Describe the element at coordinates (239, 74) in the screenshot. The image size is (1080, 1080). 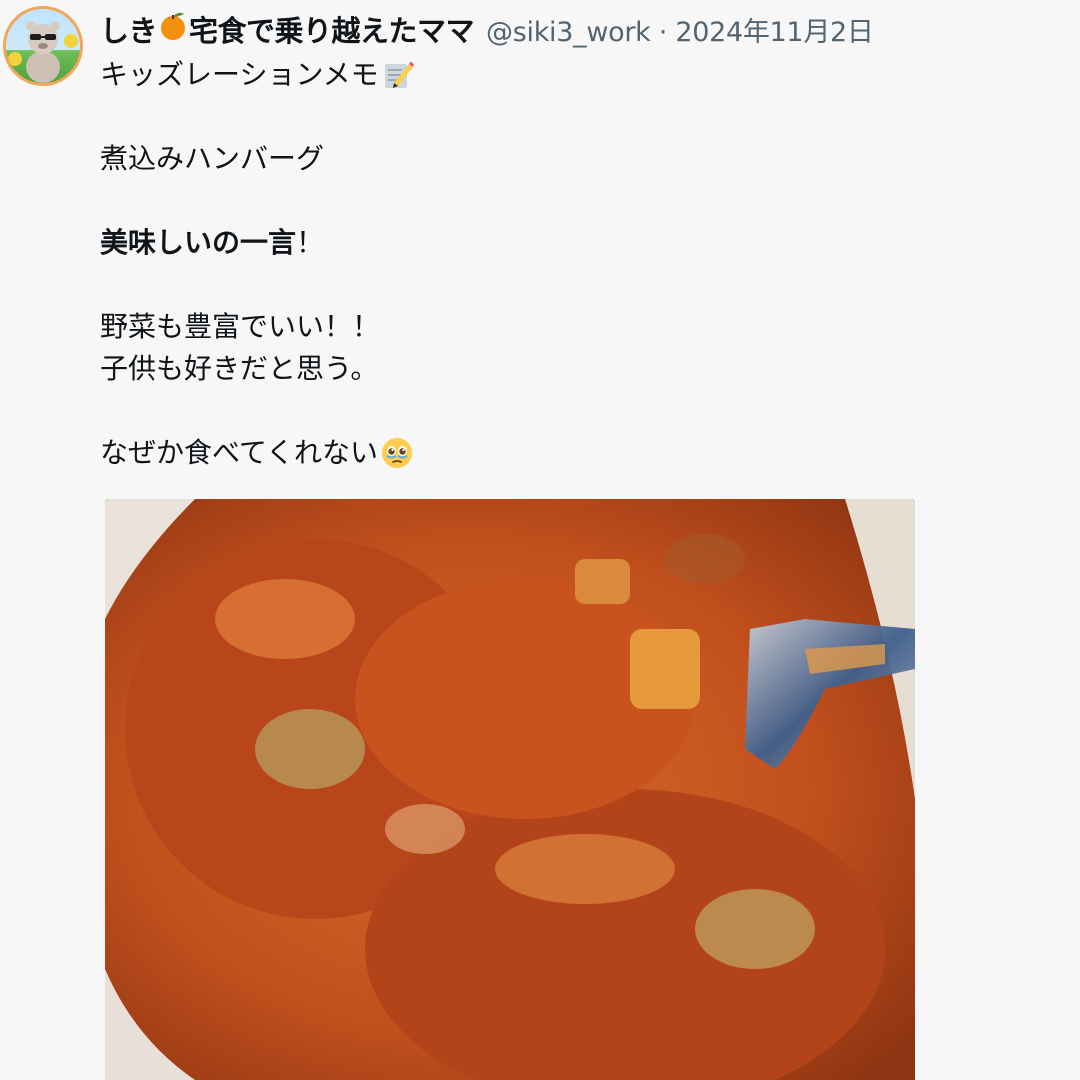
I see `text-line-1-content: キッズレーションメモ` at that location.